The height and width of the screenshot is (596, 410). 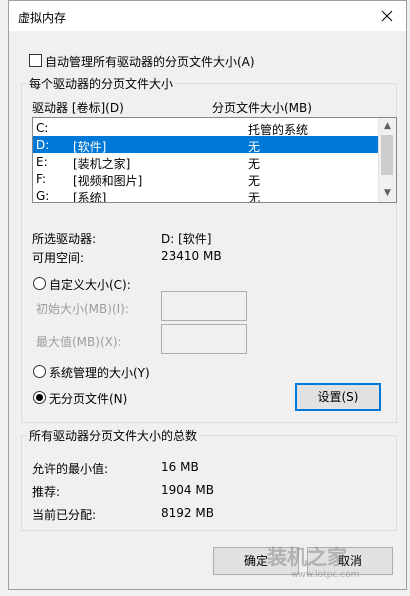 What do you see at coordinates (206, 195) in the screenshot?
I see `drive-row-g: G: [系统] 无` at bounding box center [206, 195].